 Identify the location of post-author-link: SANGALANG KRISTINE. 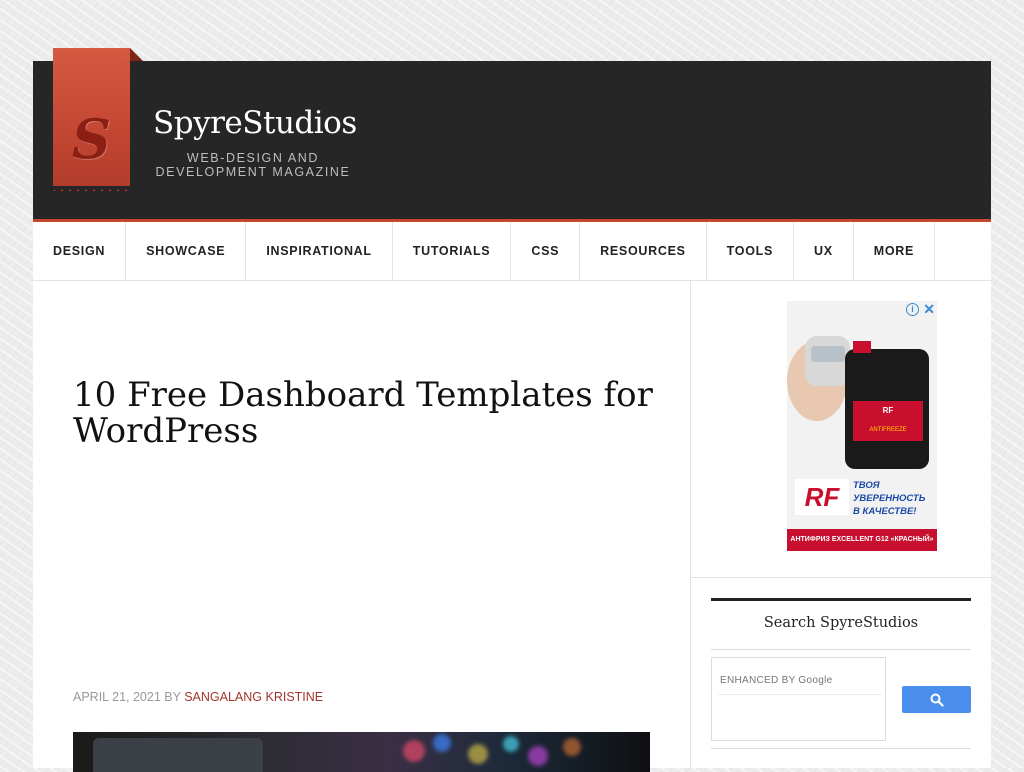
(253, 697).